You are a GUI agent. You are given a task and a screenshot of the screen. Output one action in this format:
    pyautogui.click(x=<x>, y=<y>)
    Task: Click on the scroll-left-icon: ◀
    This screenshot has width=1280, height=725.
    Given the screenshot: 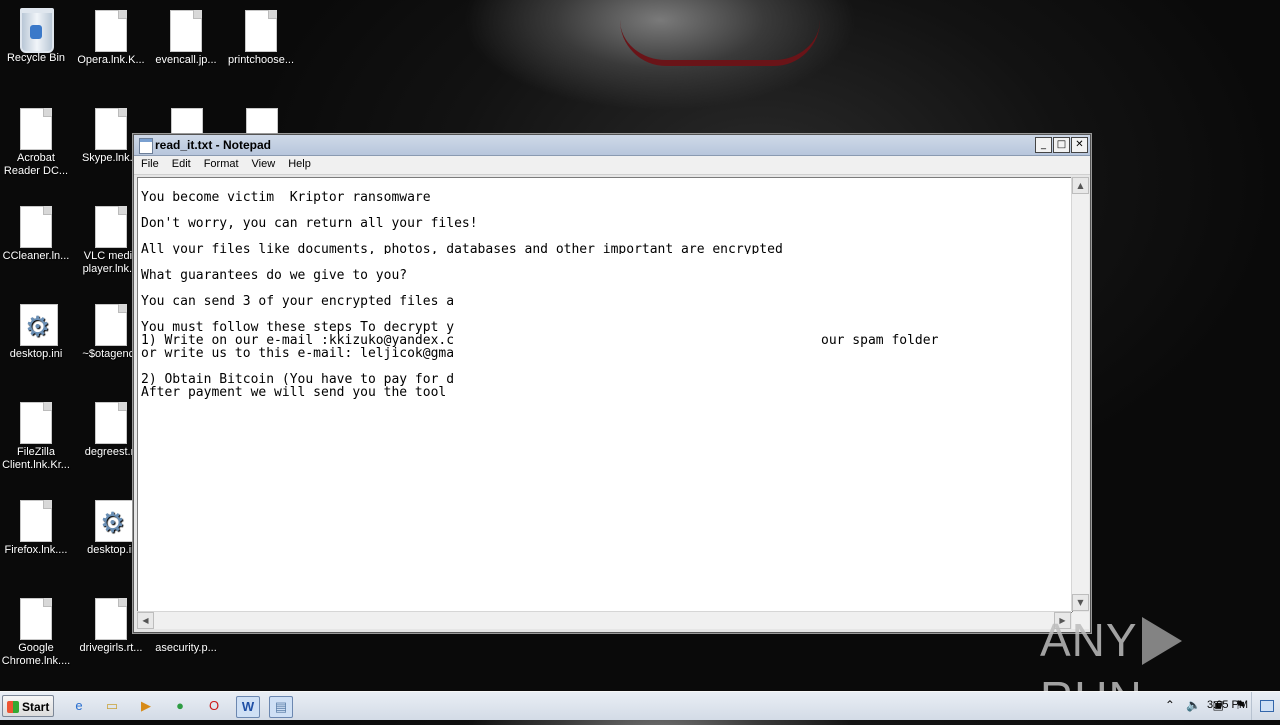 What is the action you would take?
    pyautogui.click(x=145, y=620)
    